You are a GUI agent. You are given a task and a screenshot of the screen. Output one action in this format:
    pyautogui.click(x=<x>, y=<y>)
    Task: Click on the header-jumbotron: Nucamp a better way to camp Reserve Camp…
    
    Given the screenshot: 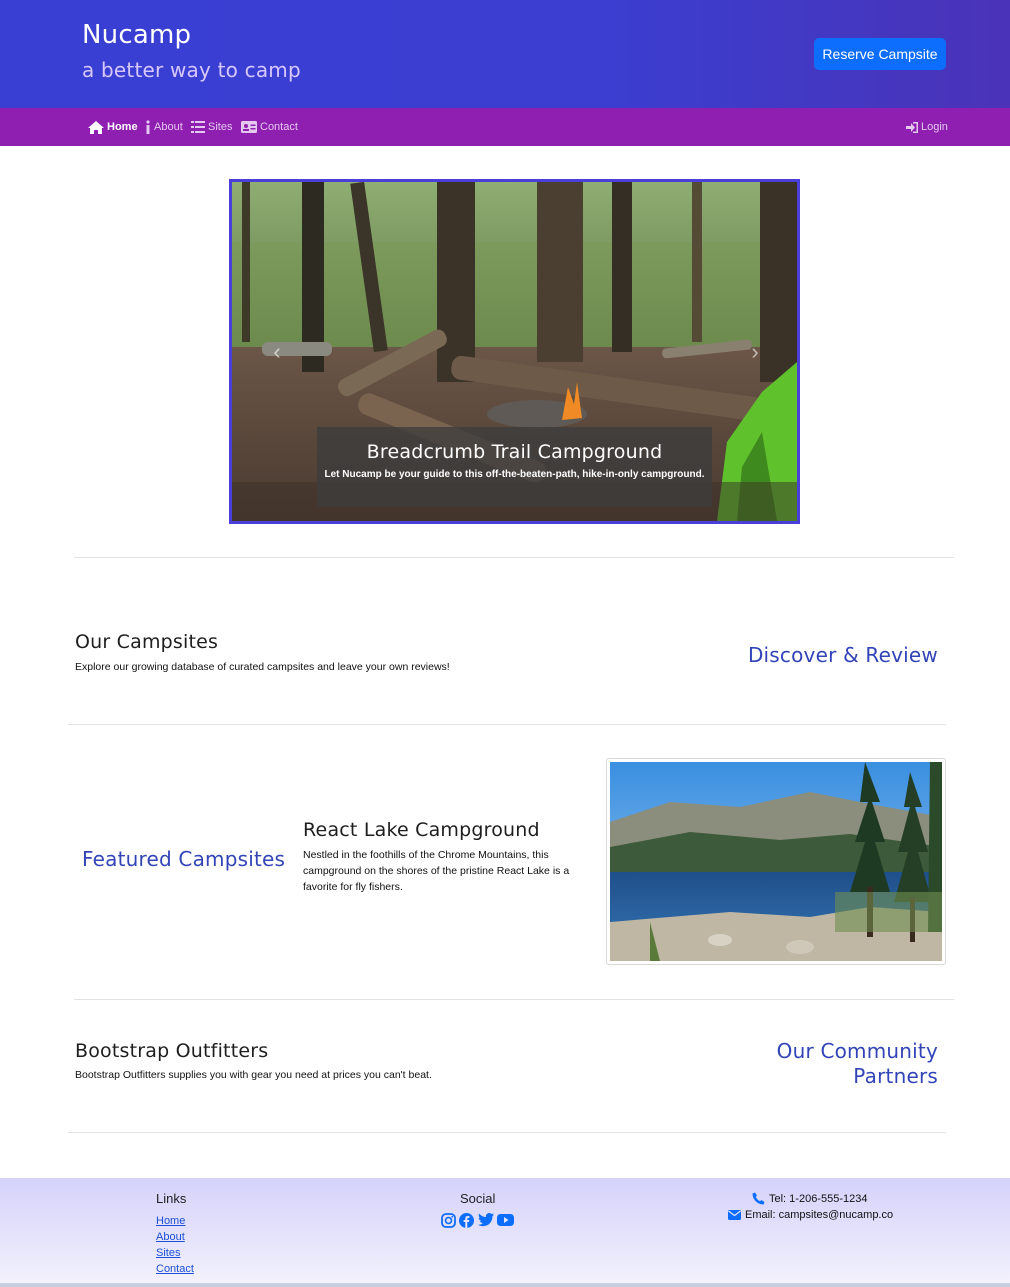 What is the action you would take?
    pyautogui.click(x=505, y=54)
    